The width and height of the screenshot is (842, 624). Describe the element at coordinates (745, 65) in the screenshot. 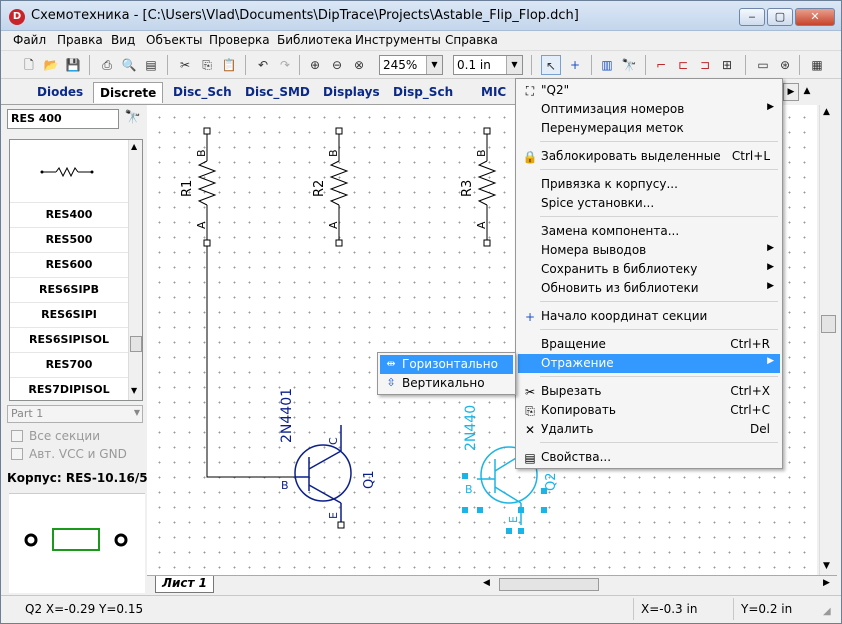

I see `toolbar-separator` at that location.